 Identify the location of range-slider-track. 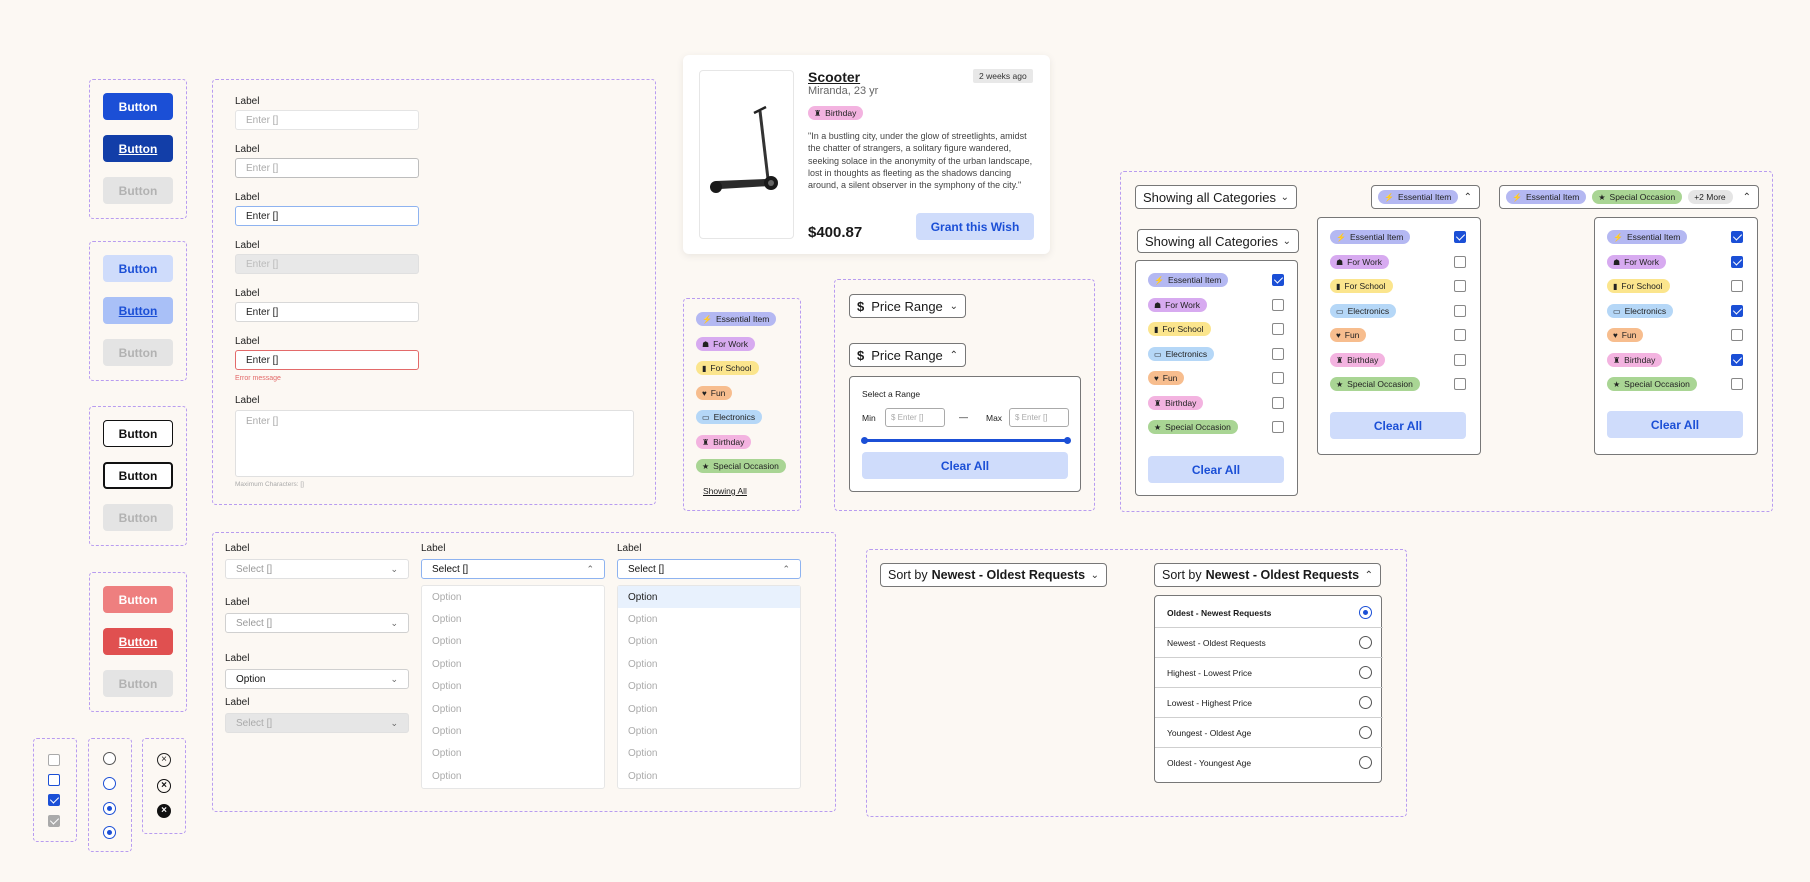
(966, 440).